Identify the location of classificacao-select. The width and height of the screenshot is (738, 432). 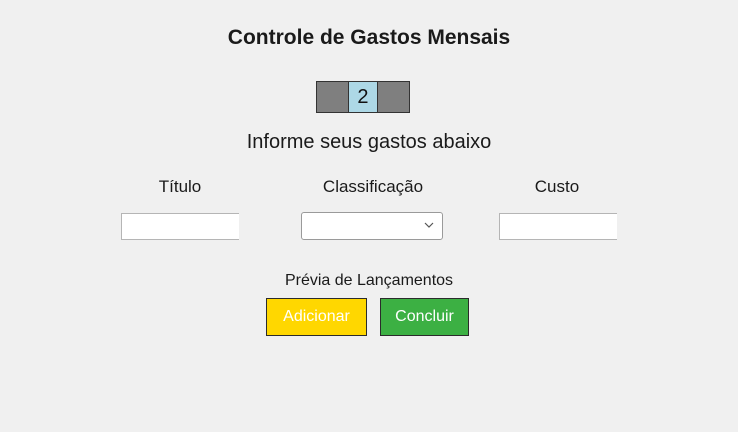
(372, 226).